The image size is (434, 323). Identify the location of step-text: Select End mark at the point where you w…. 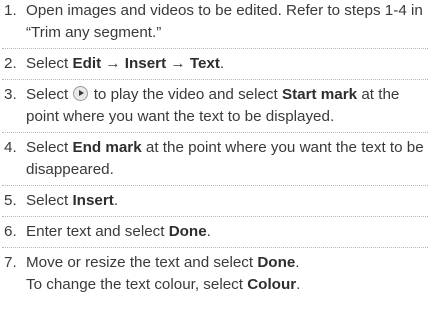
(227, 159).